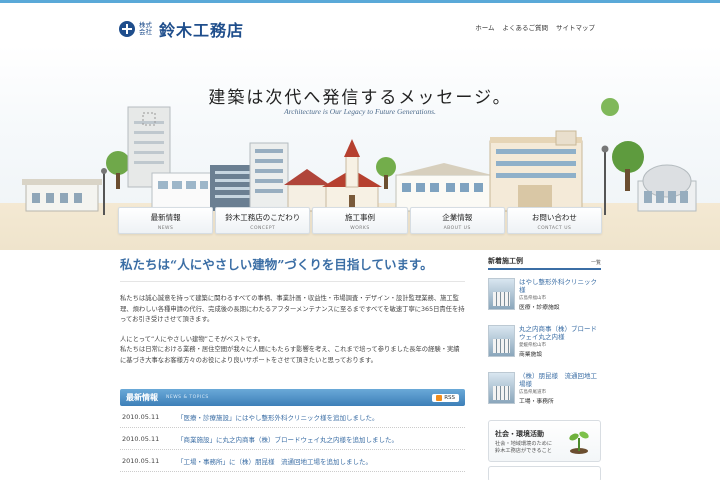  I want to click on gnav-contact-label: お問い合わせ, so click(554, 217).